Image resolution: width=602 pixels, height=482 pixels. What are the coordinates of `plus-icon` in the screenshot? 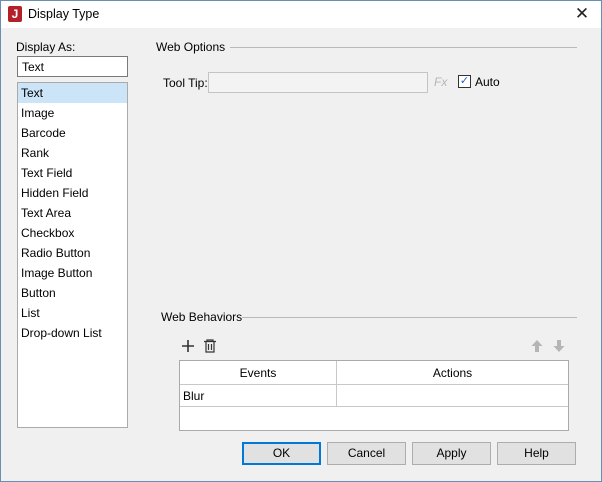 It's located at (188, 346).